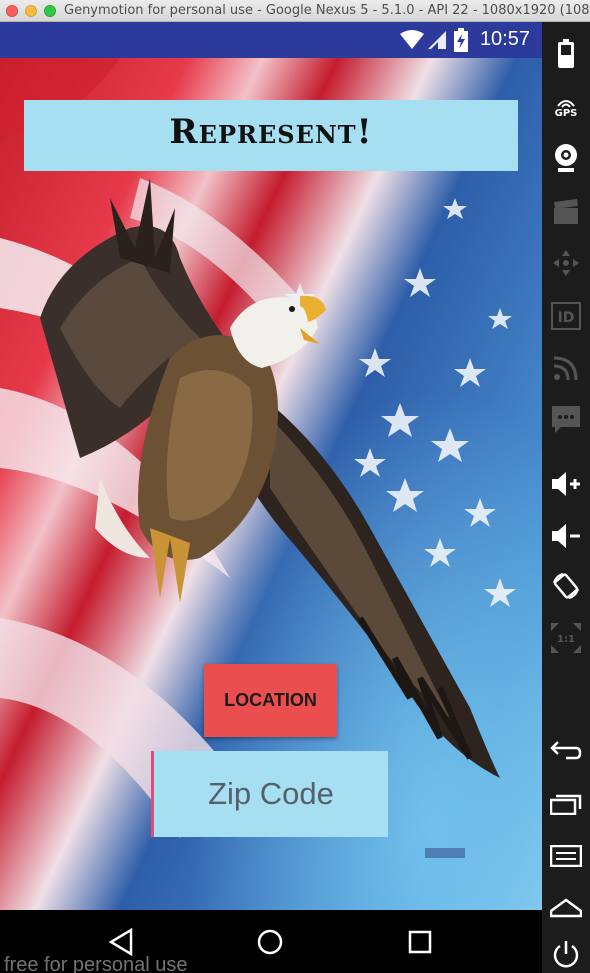 This screenshot has width=590, height=973. I want to click on recents-icon, so click(566, 804).